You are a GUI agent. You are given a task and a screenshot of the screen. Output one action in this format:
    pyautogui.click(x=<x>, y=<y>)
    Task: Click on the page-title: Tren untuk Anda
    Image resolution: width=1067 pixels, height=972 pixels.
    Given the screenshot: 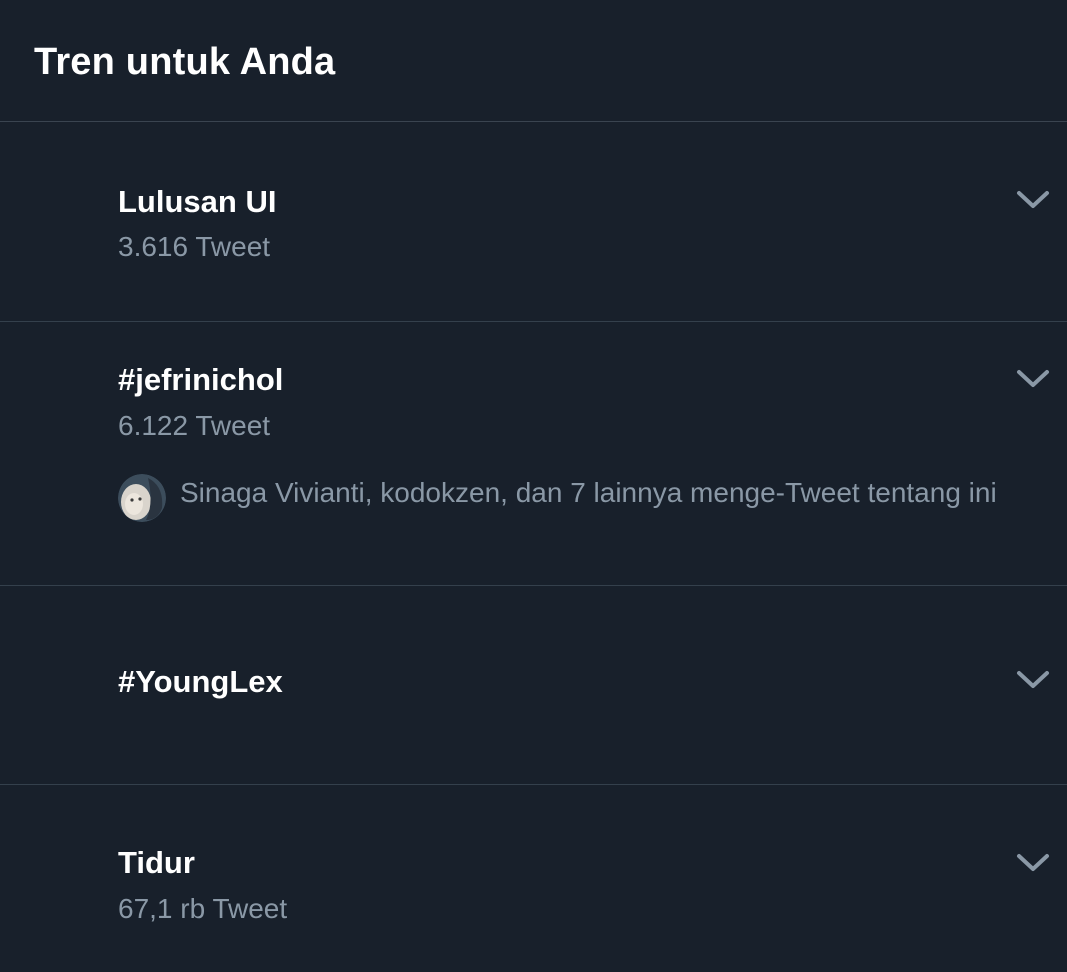 What is the action you would take?
    pyautogui.click(x=185, y=62)
    